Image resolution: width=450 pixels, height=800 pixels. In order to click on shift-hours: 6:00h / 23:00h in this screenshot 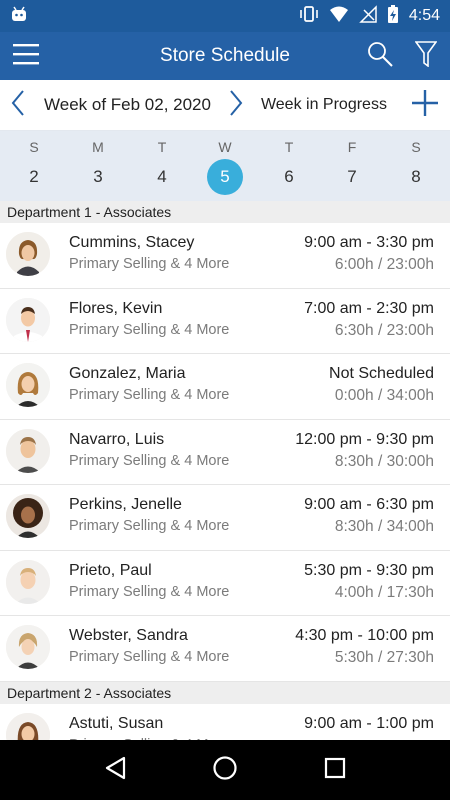, I will do `click(384, 264)`.